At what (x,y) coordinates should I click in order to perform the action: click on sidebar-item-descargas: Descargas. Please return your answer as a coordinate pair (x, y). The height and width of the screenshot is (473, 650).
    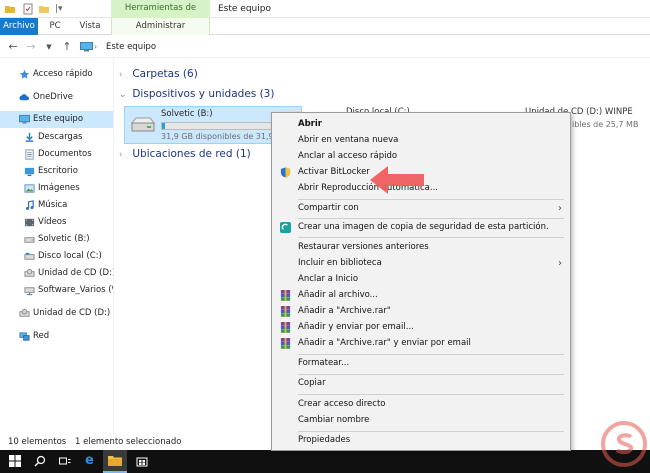
    Looking at the image, I should click on (56, 137).